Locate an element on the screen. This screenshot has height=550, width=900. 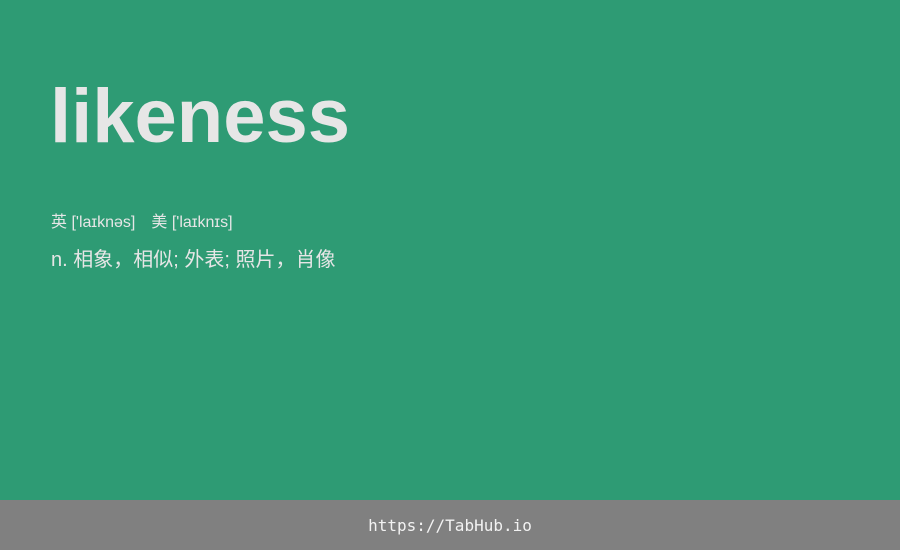
phonetic-uk-label: 英 is located at coordinates (59, 222).